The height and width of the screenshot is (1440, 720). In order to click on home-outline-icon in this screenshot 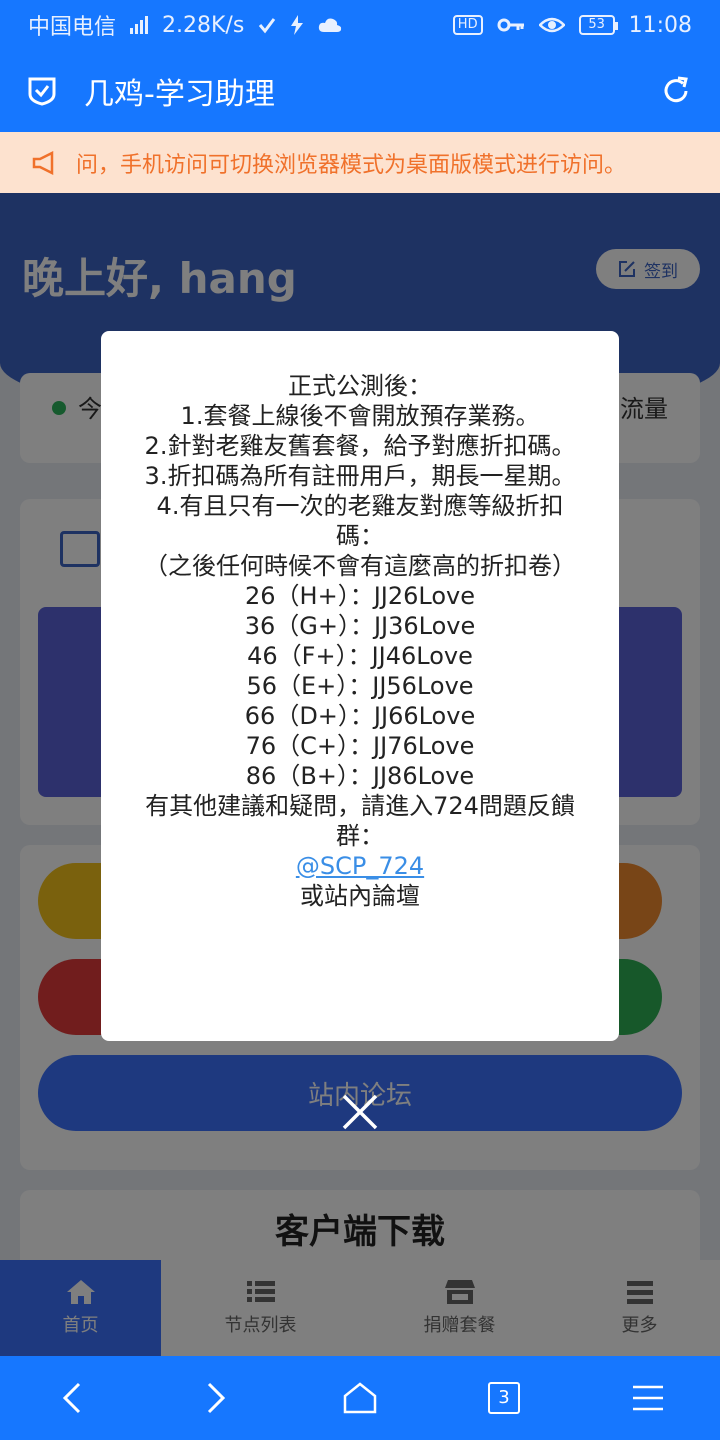, I will do `click(360, 1398)`.